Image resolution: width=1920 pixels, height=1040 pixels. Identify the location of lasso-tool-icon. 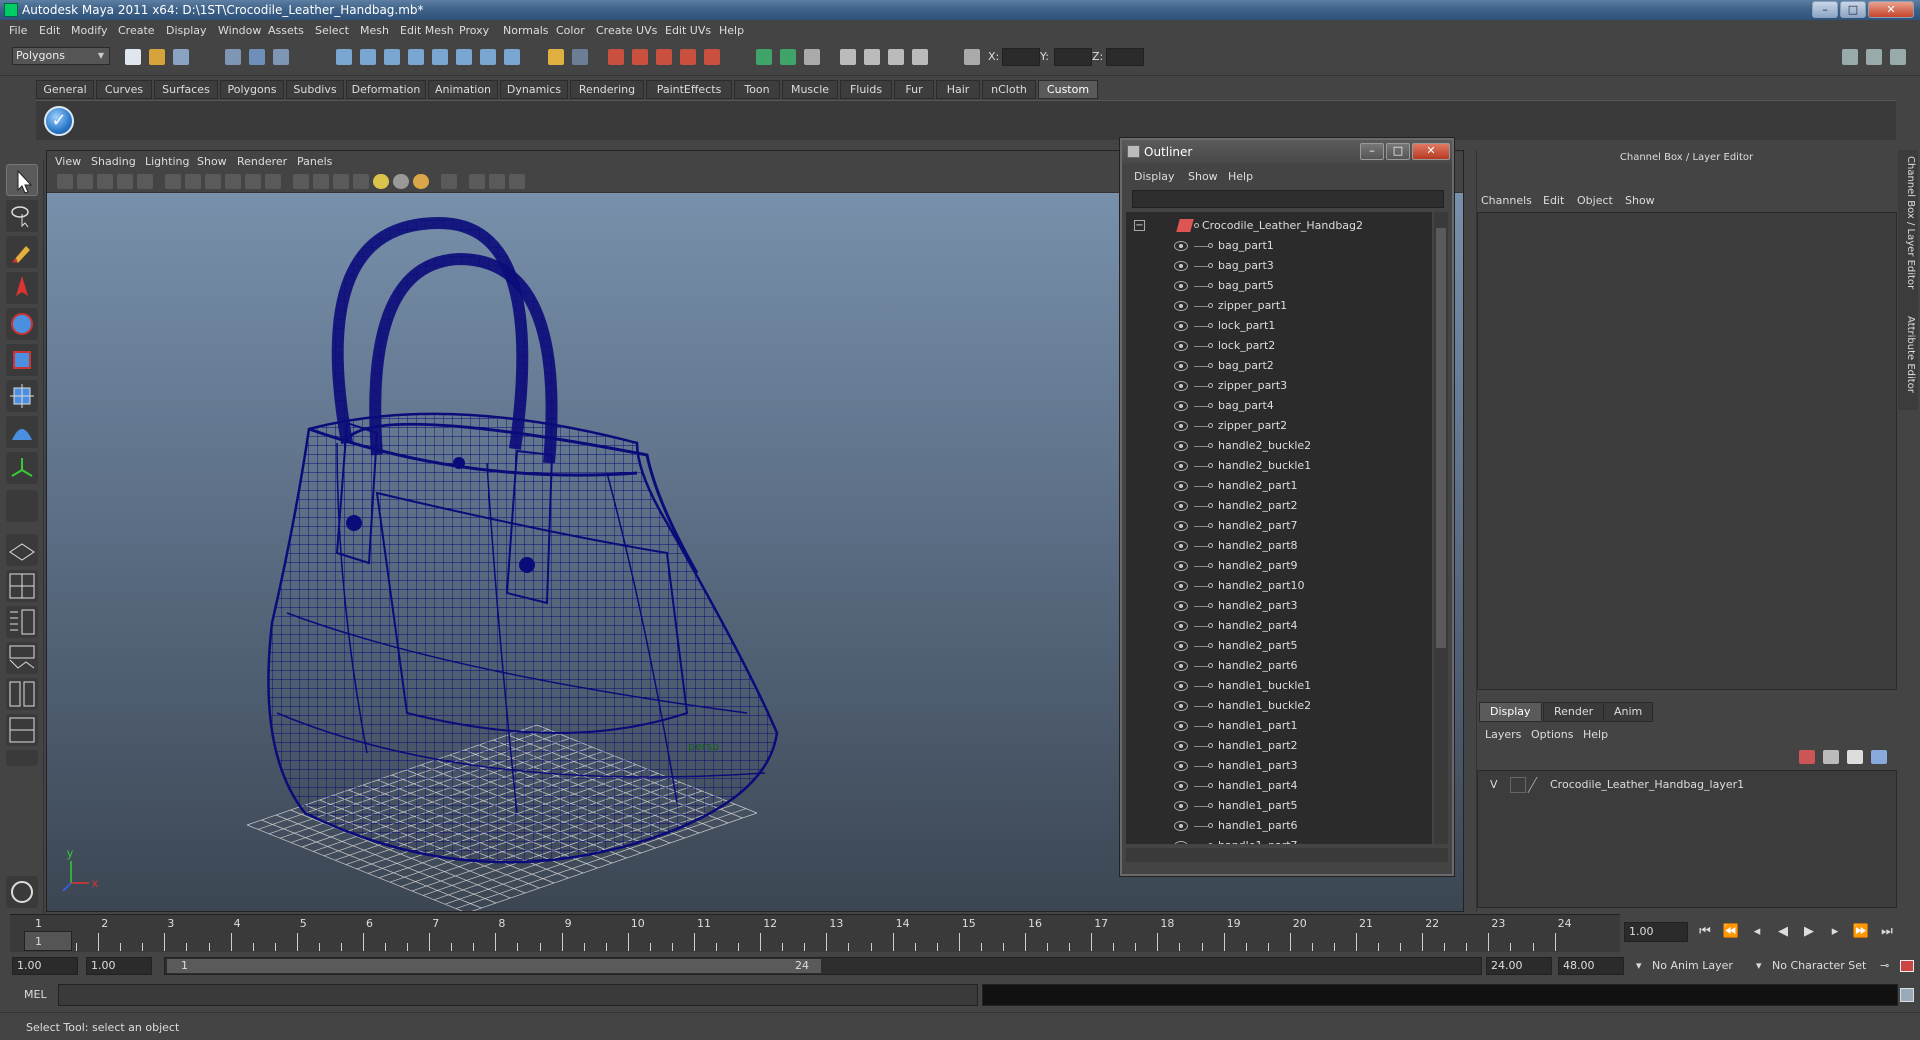
(22, 216).